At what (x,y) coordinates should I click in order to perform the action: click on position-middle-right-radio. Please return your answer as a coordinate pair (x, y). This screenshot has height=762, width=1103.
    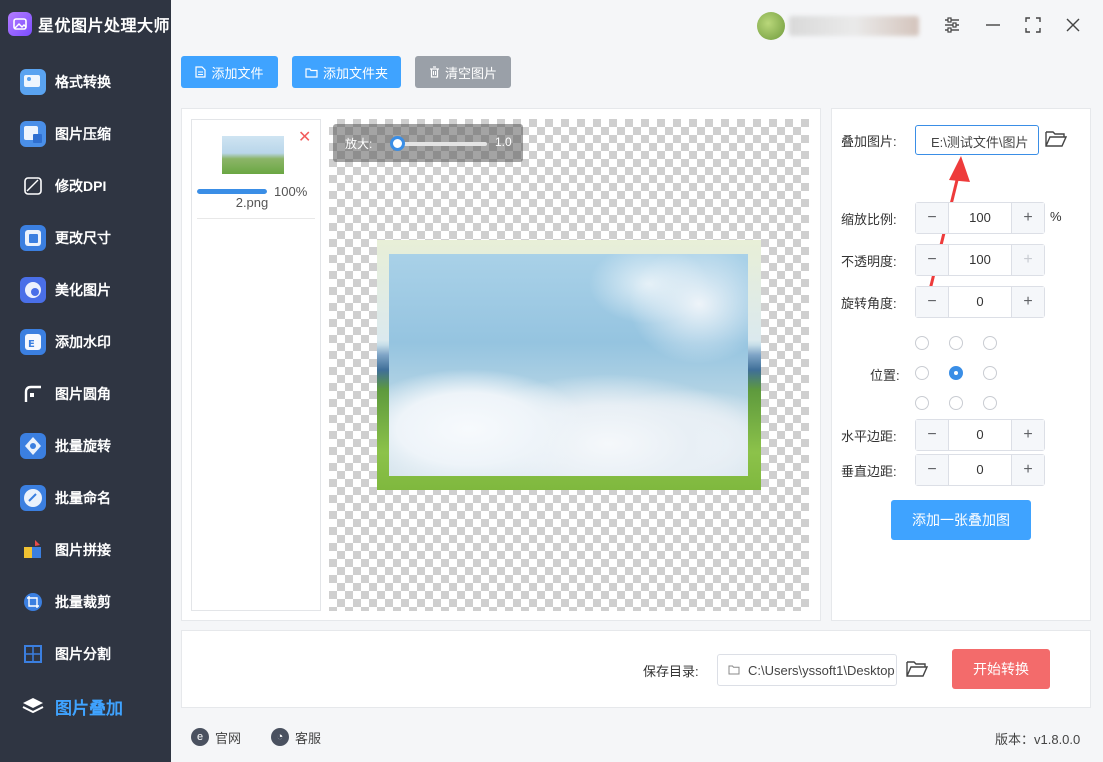
    Looking at the image, I should click on (990, 373).